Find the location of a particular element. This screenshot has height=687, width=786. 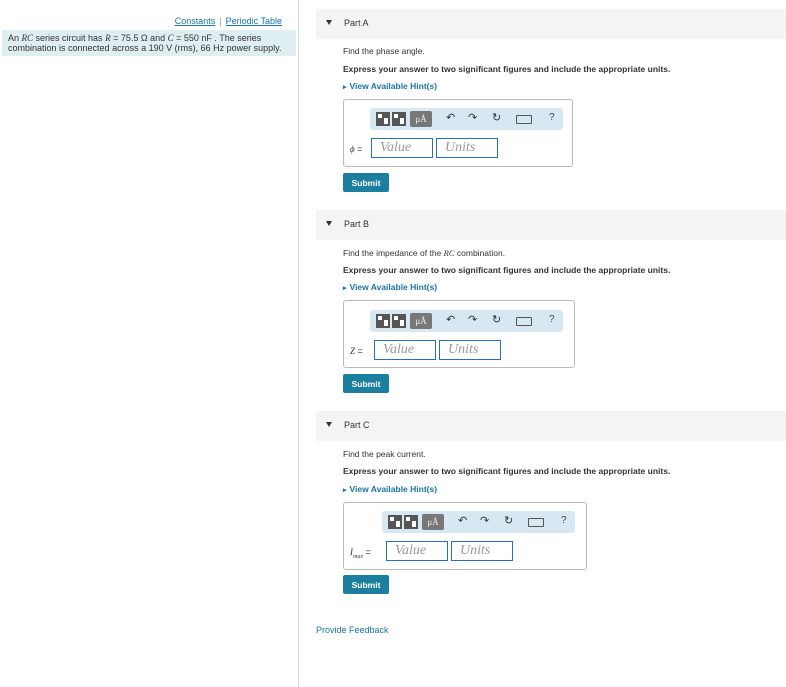

reference-links: Constants | Periodic Table is located at coordinates (228, 21).